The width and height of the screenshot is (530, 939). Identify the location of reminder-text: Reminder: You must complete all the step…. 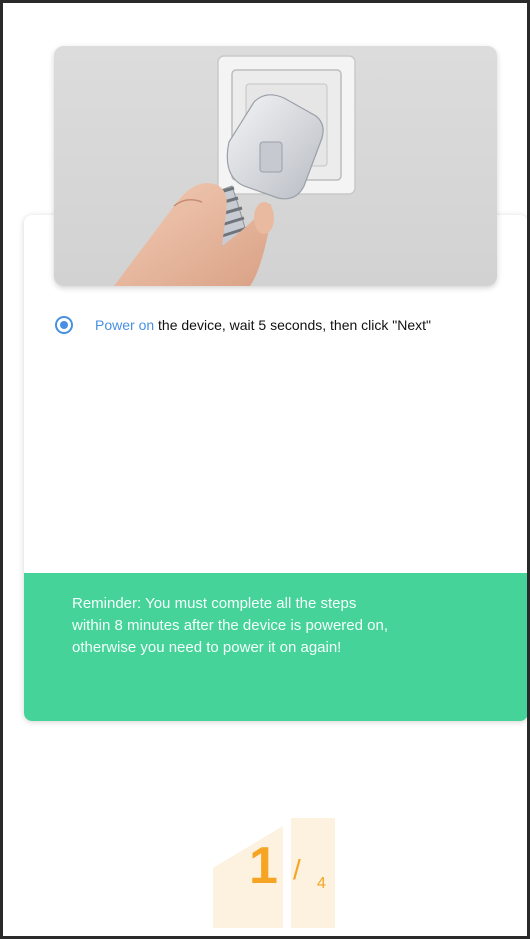
(230, 625).